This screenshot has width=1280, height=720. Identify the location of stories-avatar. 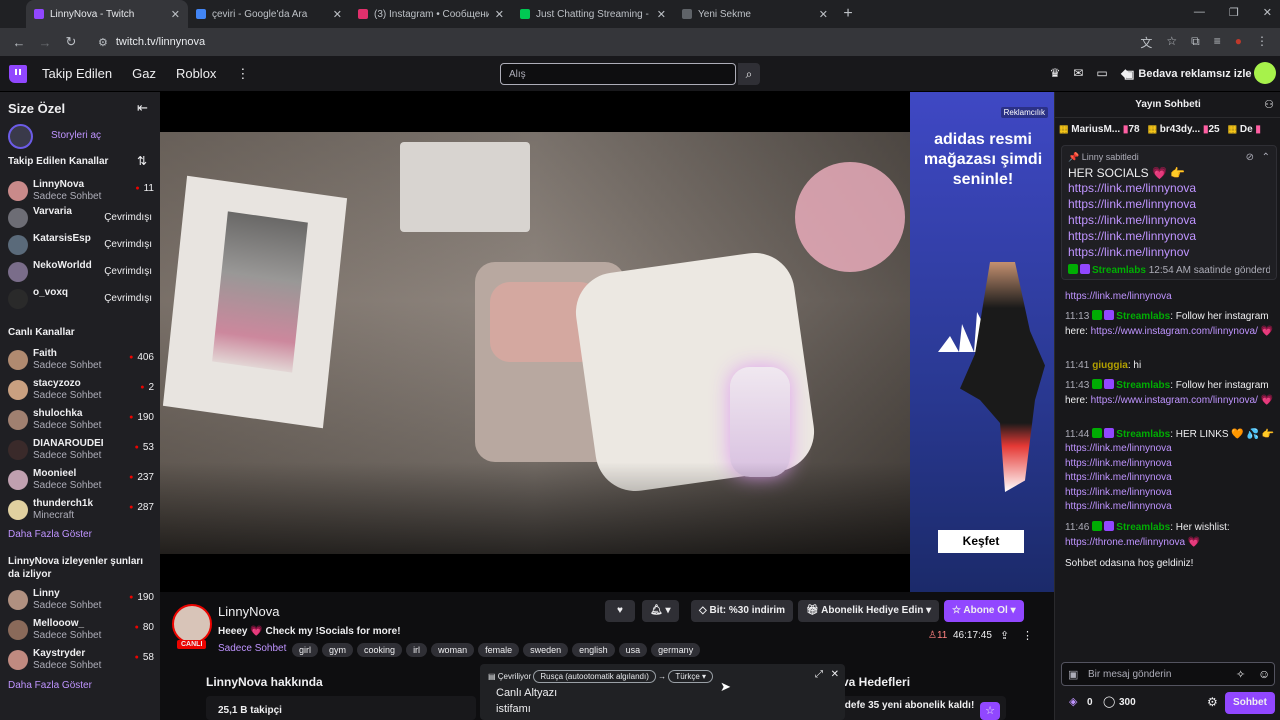
(20, 136).